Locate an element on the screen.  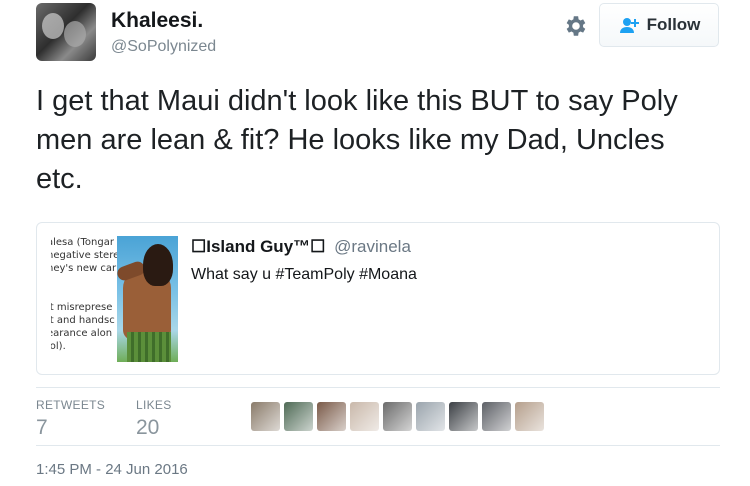
side-text-line: alesa (Tongar is located at coordinates (82, 242).